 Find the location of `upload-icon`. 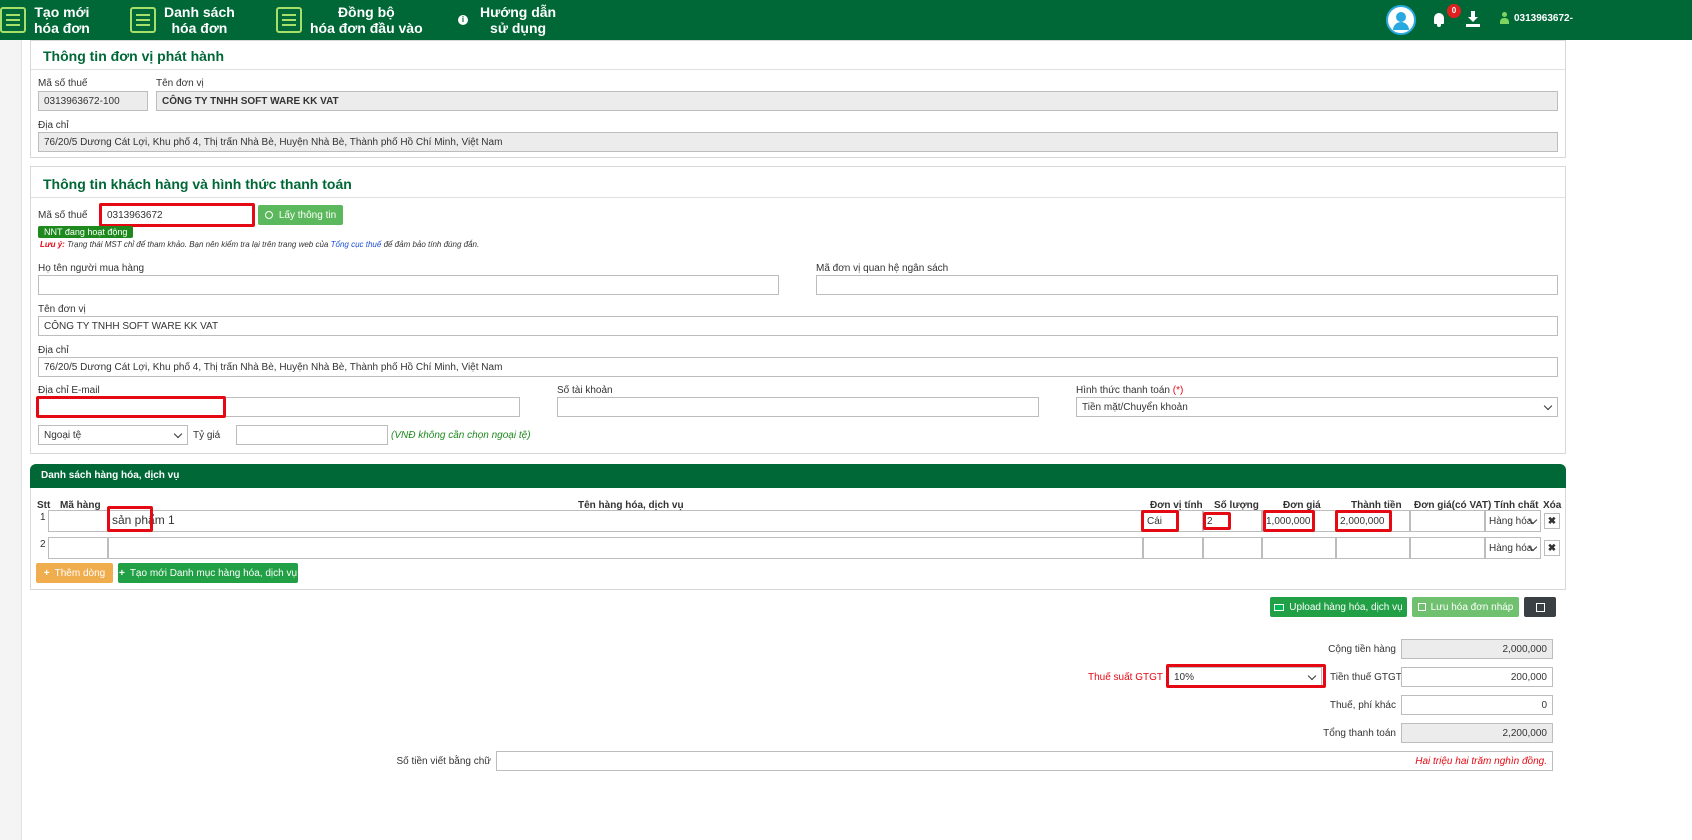

upload-icon is located at coordinates (1279, 607).